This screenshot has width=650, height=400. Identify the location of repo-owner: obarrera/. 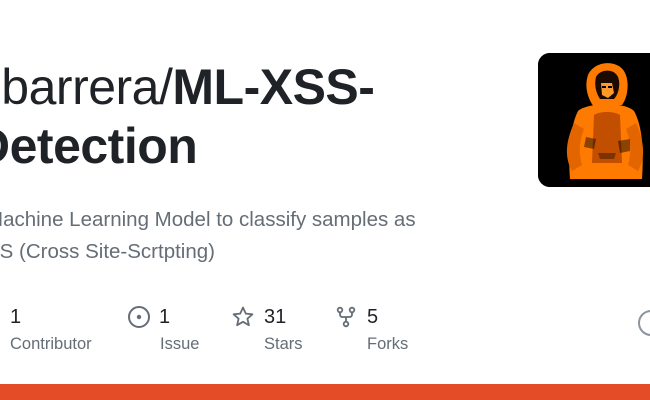
(86, 87).